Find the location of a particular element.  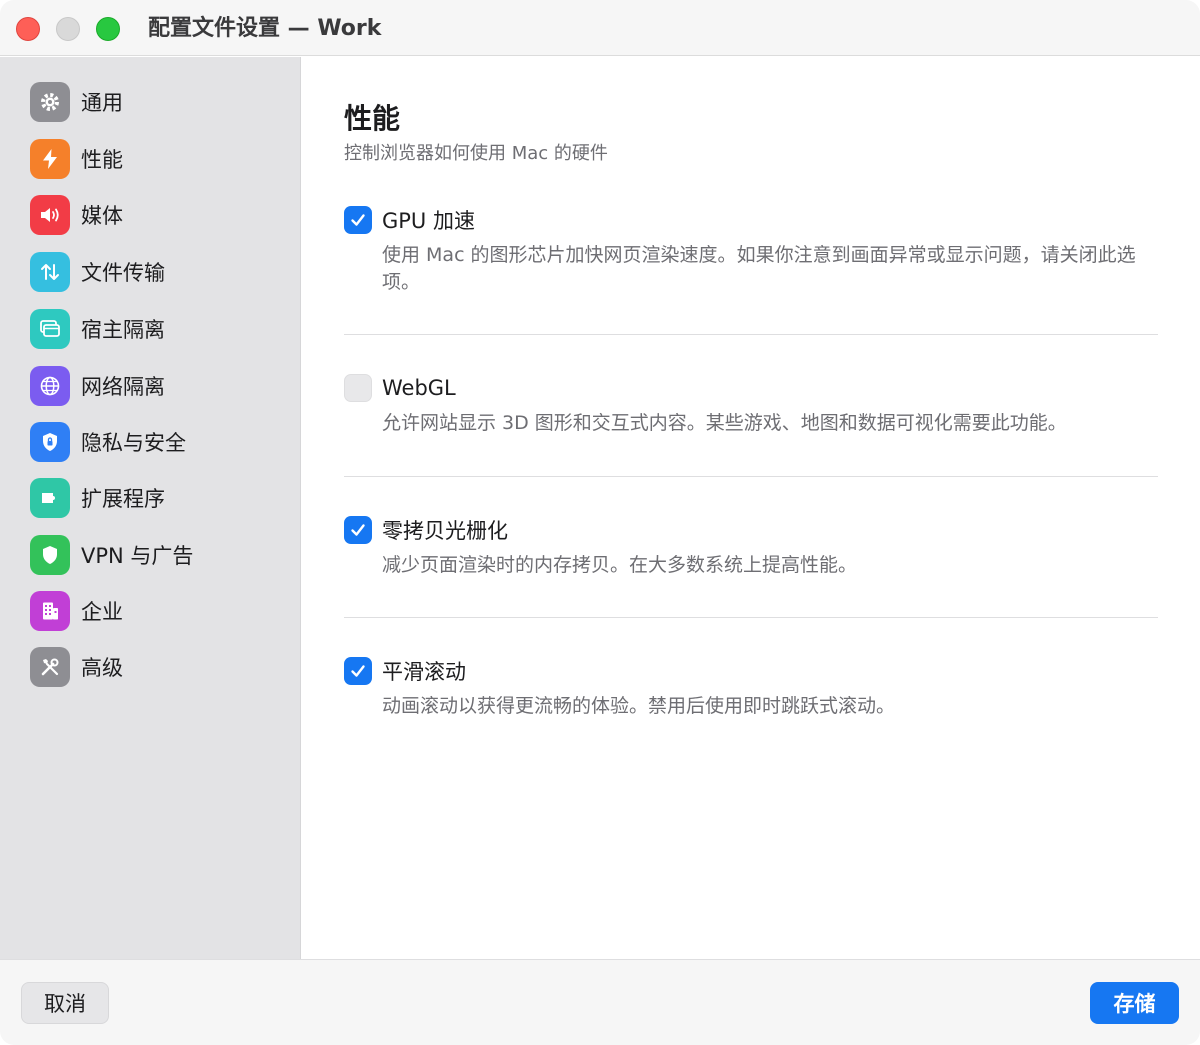

globe-icon is located at coordinates (50, 386).